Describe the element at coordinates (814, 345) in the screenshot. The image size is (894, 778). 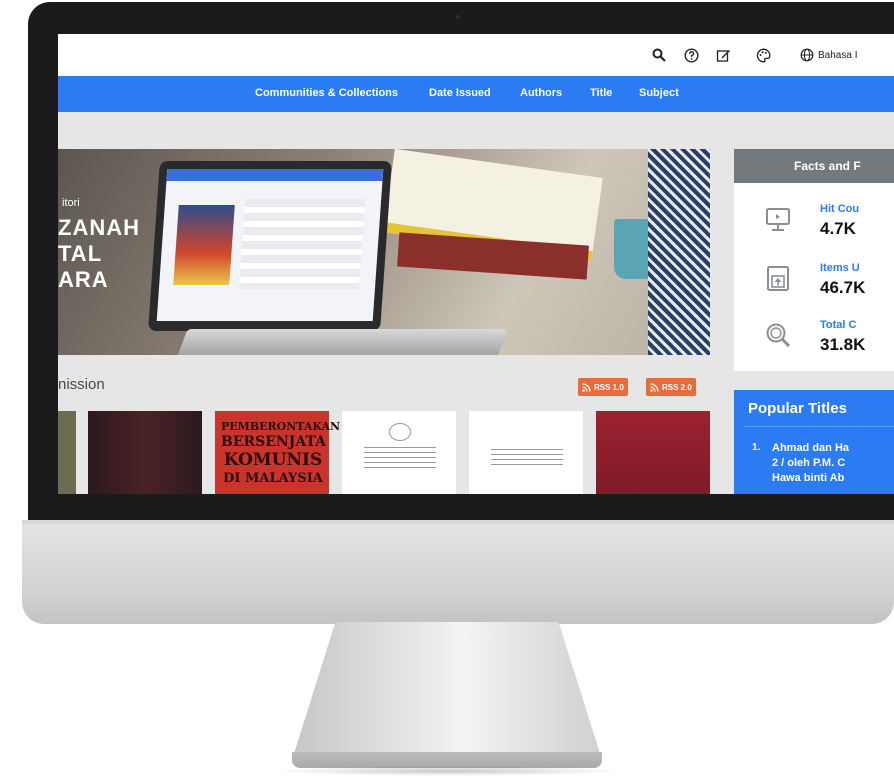
I see `fact-total-collections: Total C 31.8K` at that location.